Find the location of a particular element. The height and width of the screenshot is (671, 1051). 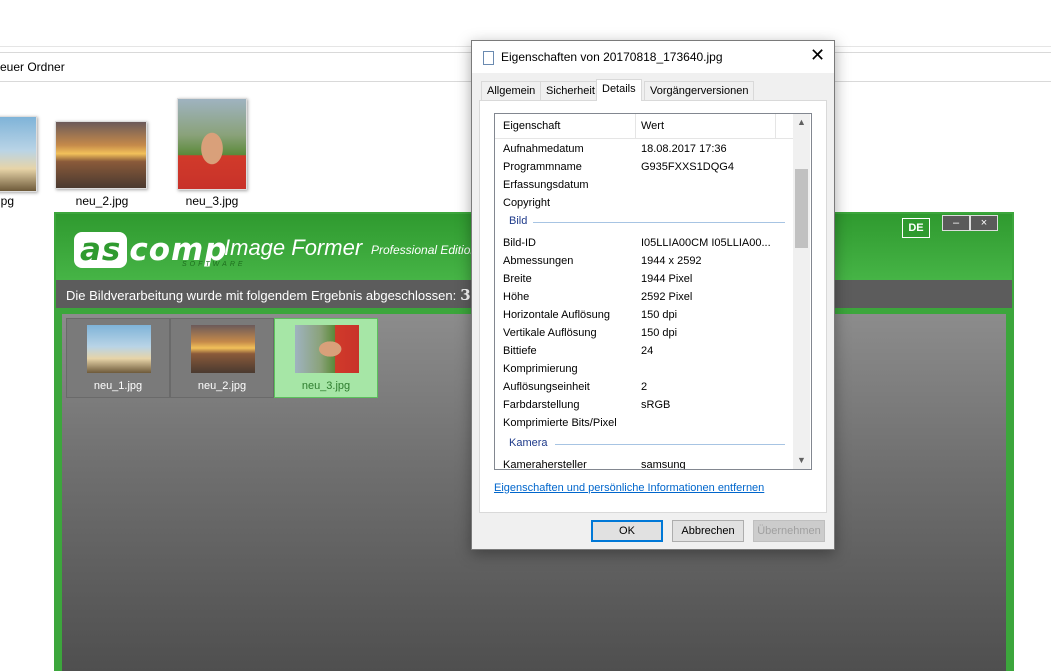

group-header-kamera: Kamera is located at coordinates (644, 444).